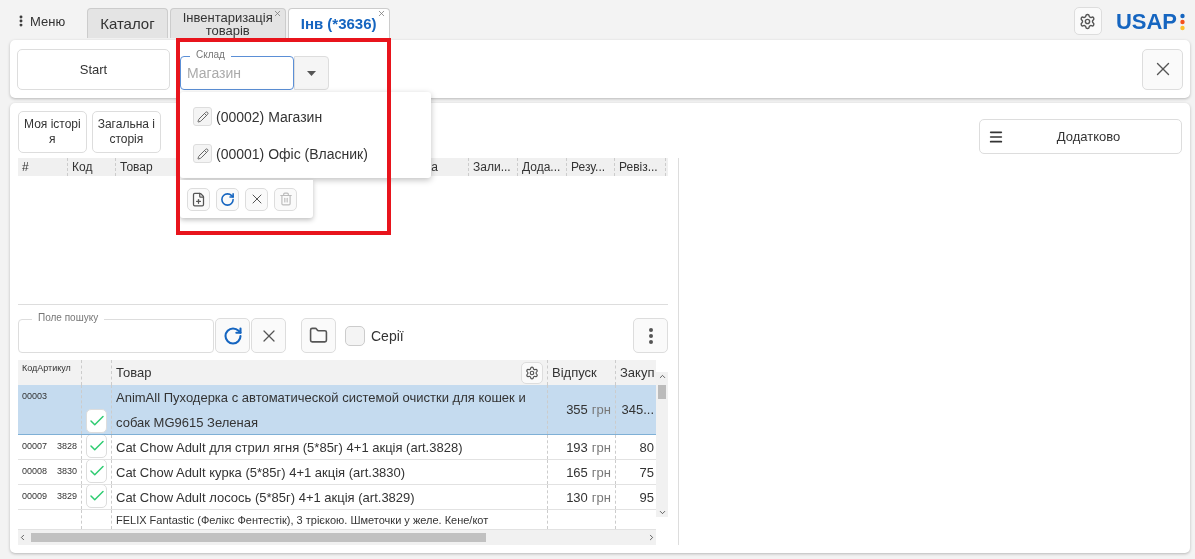 The height and width of the screenshot is (559, 1195). Describe the element at coordinates (66, 446) in the screenshot. I see `sku-cell: 3828` at that location.